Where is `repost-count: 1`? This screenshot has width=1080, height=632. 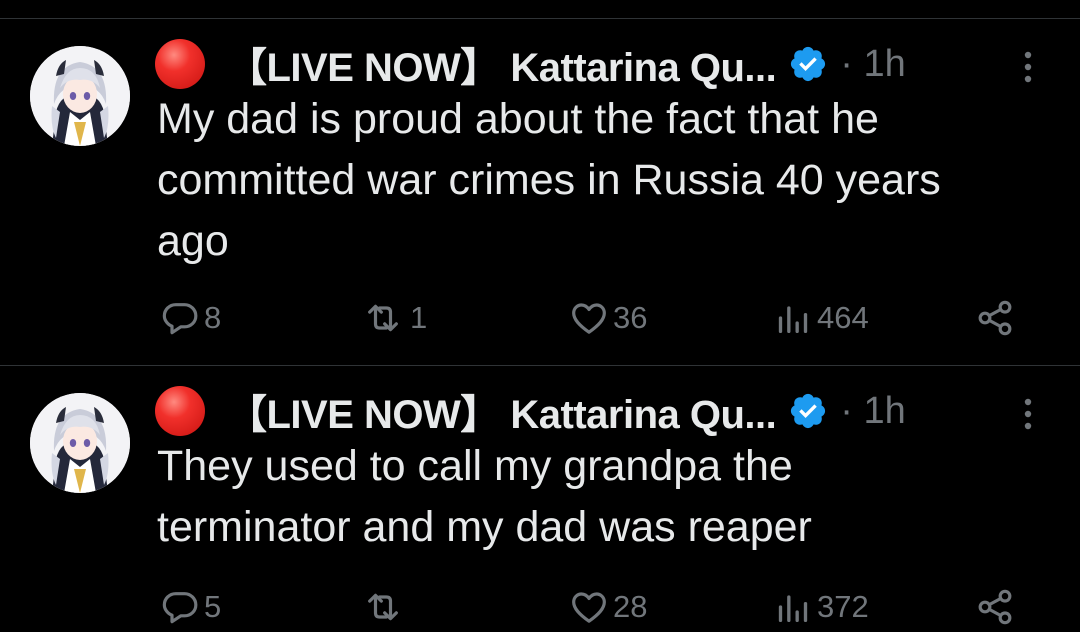 repost-count: 1 is located at coordinates (419, 317).